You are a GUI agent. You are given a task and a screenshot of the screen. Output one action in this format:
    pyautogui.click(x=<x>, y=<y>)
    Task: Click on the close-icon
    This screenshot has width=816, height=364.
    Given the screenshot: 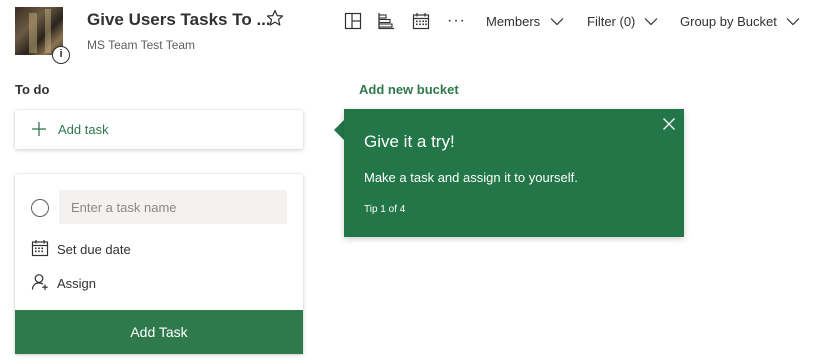 What is the action you would take?
    pyautogui.click(x=669, y=124)
    